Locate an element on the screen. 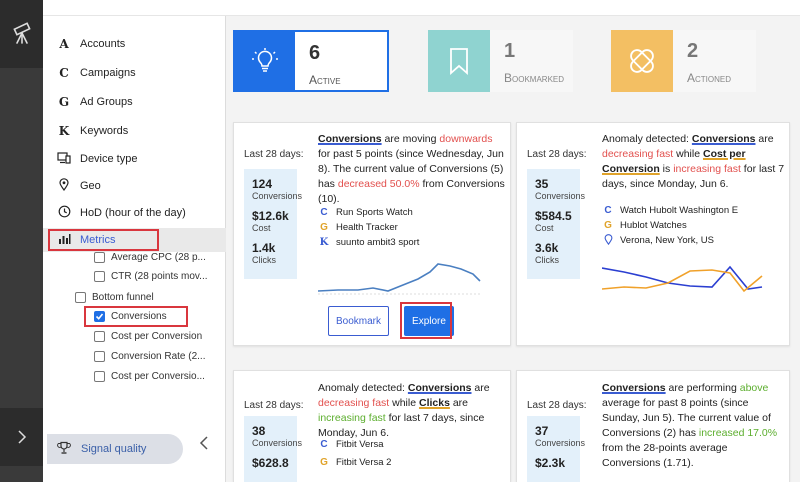 This screenshot has width=800, height=482. metric-value: 124 is located at coordinates (262, 184).